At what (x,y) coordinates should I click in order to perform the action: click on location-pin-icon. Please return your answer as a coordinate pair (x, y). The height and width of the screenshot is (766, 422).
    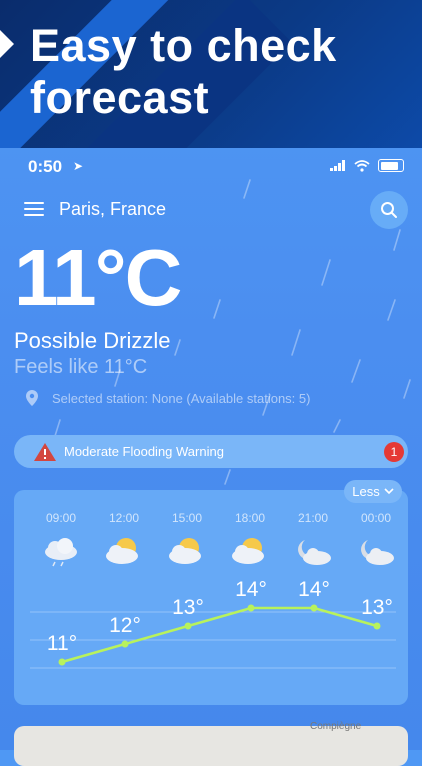
    Looking at the image, I should click on (32, 398).